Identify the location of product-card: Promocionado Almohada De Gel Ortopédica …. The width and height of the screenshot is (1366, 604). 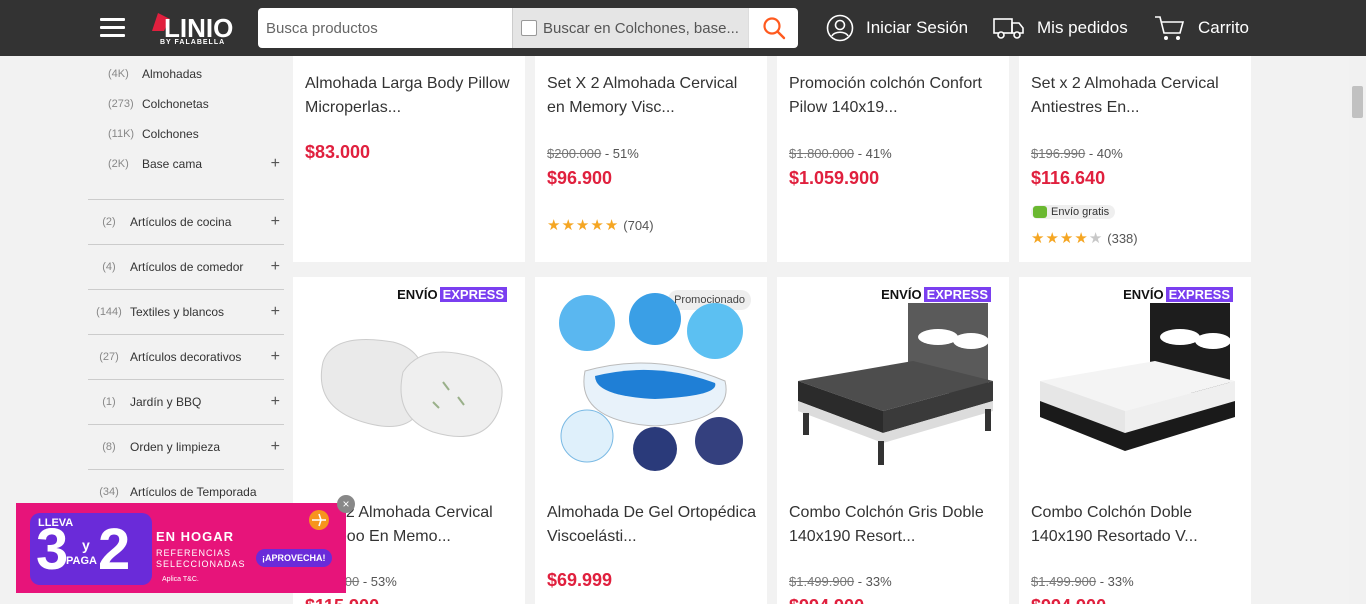
(651, 440).